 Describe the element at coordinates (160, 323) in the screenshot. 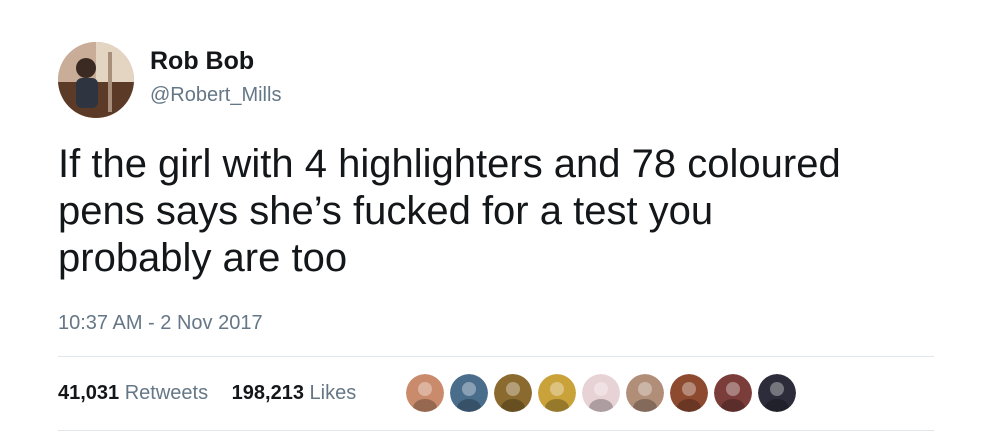

I see `tweet-timestamp: 10:37 AM - 2 Nov 2017` at that location.